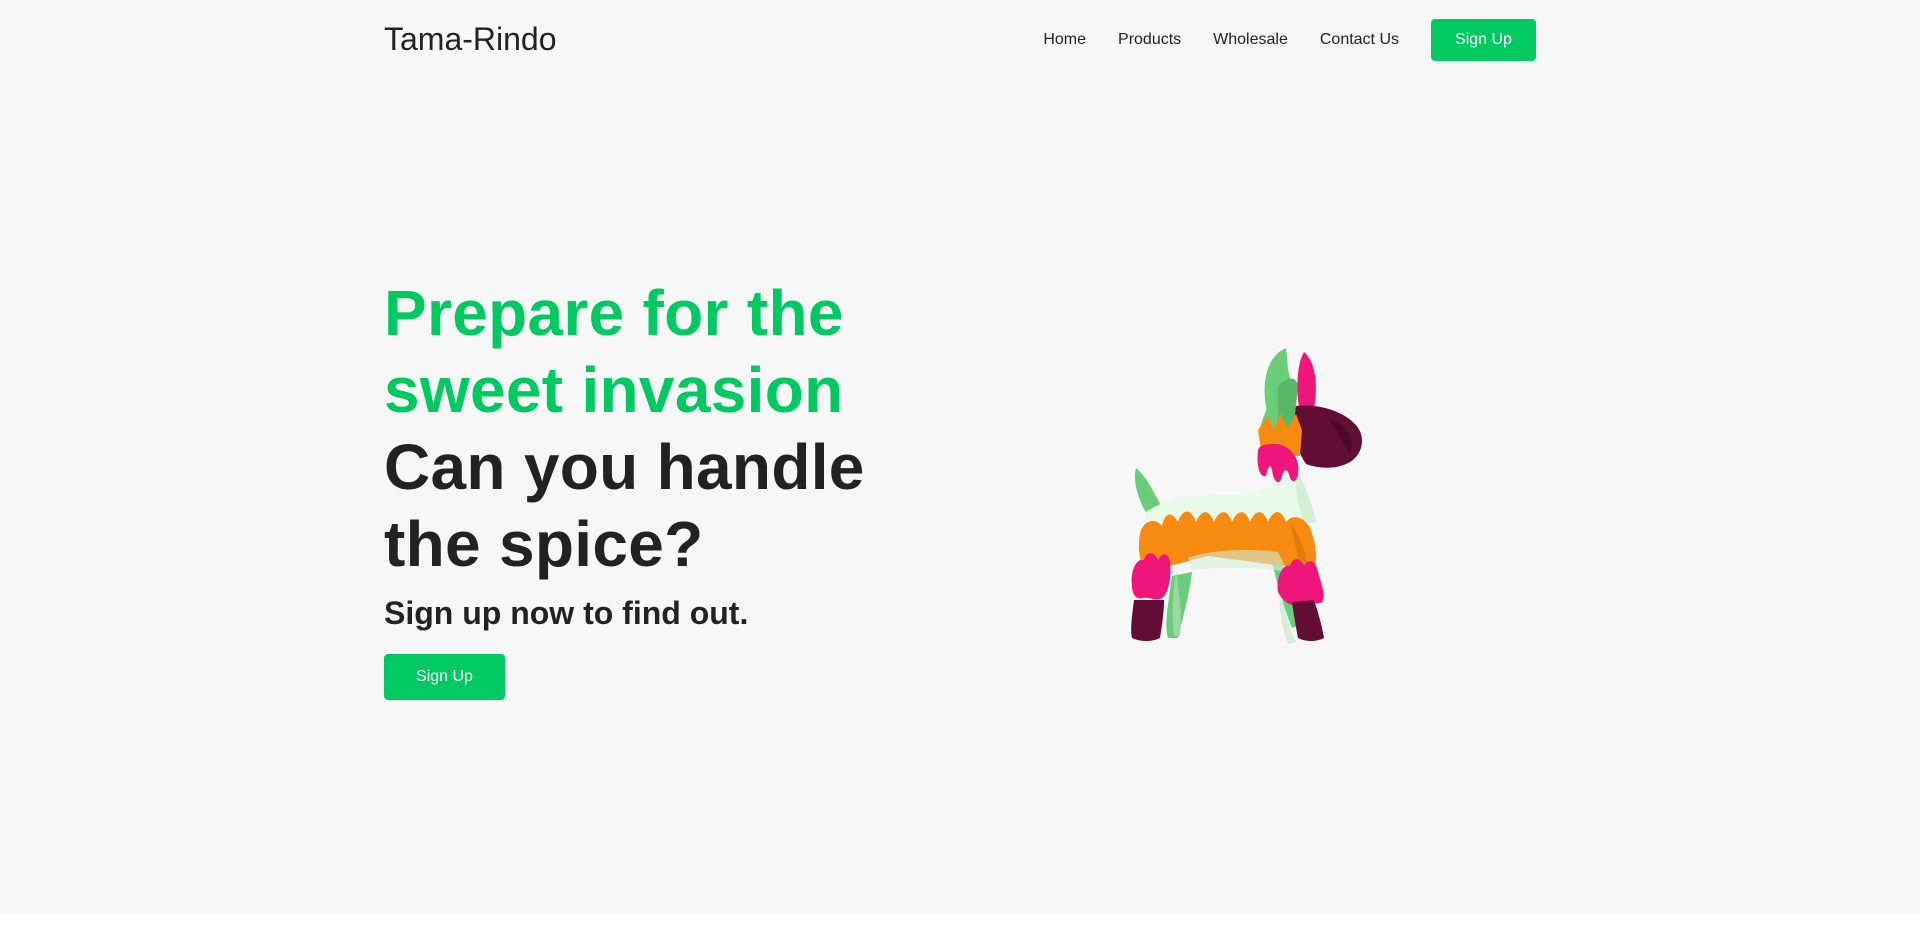 The image size is (1920, 927). I want to click on nav-home-link: Home, so click(1064, 40).